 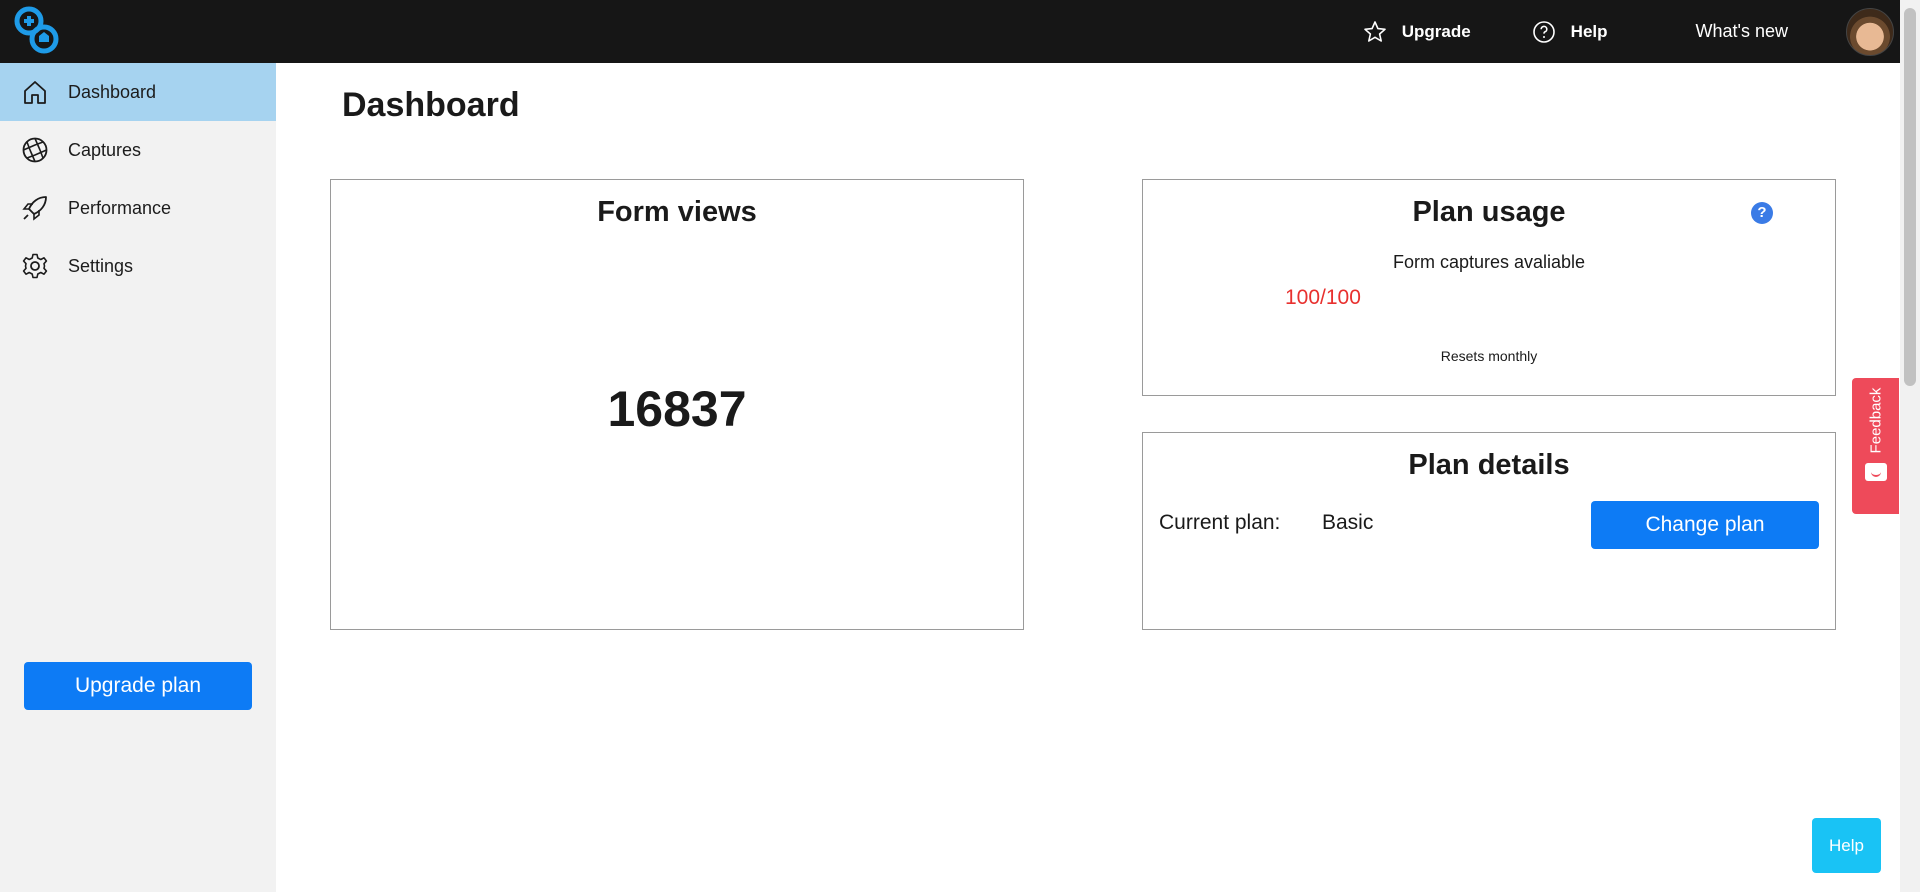 What do you see at coordinates (1436, 31) in the screenshot?
I see `upgrade-link-label: Upgrade` at bounding box center [1436, 31].